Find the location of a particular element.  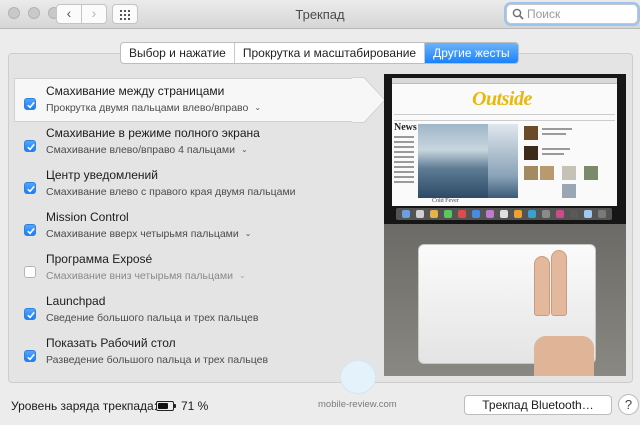

battery-percent: 71 % is located at coordinates (195, 406).